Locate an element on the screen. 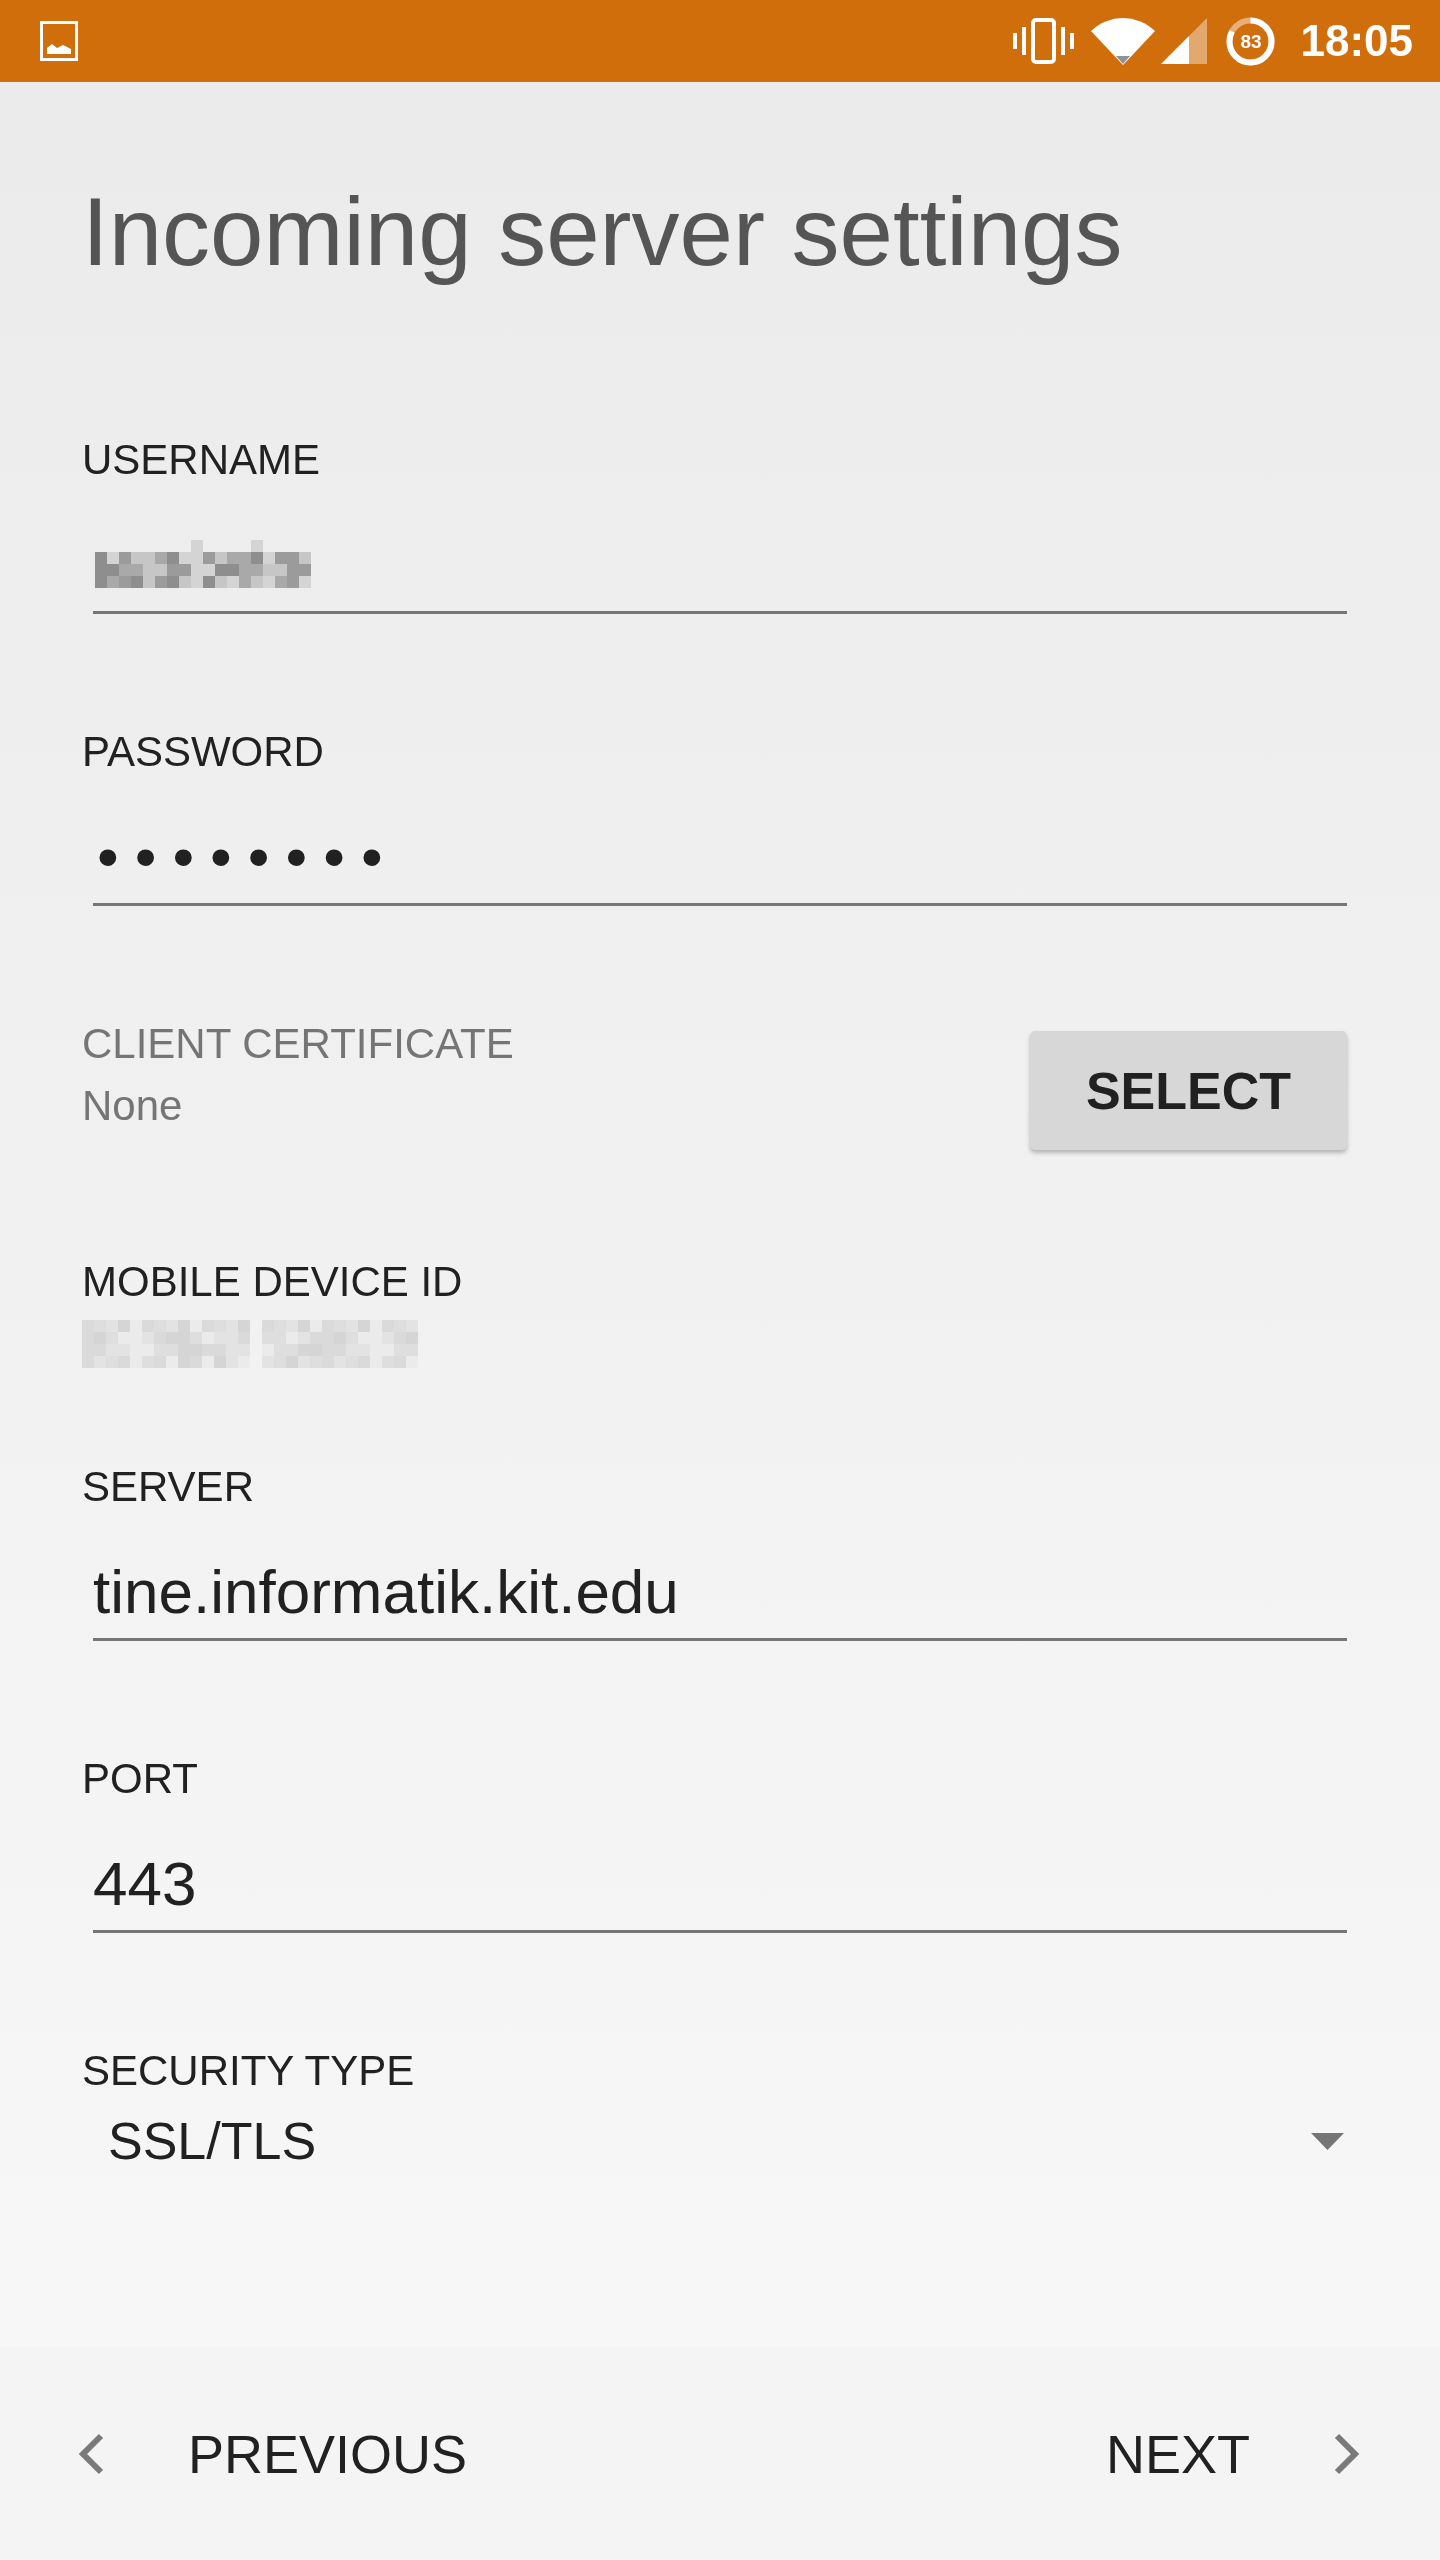 The image size is (1440, 2560). password-field: •••••••• is located at coordinates (720, 858).